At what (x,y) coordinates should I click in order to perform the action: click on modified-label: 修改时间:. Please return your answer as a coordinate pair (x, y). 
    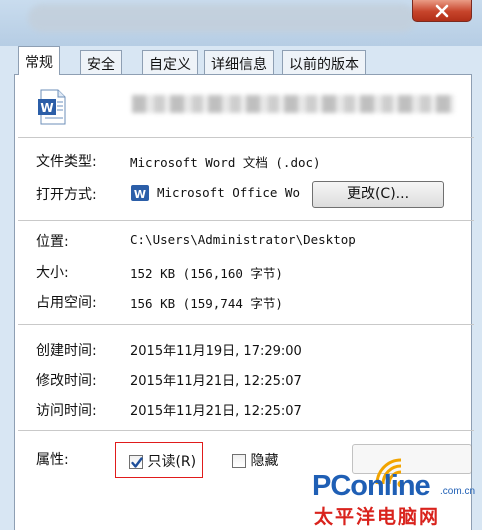
    Looking at the image, I should click on (66, 381).